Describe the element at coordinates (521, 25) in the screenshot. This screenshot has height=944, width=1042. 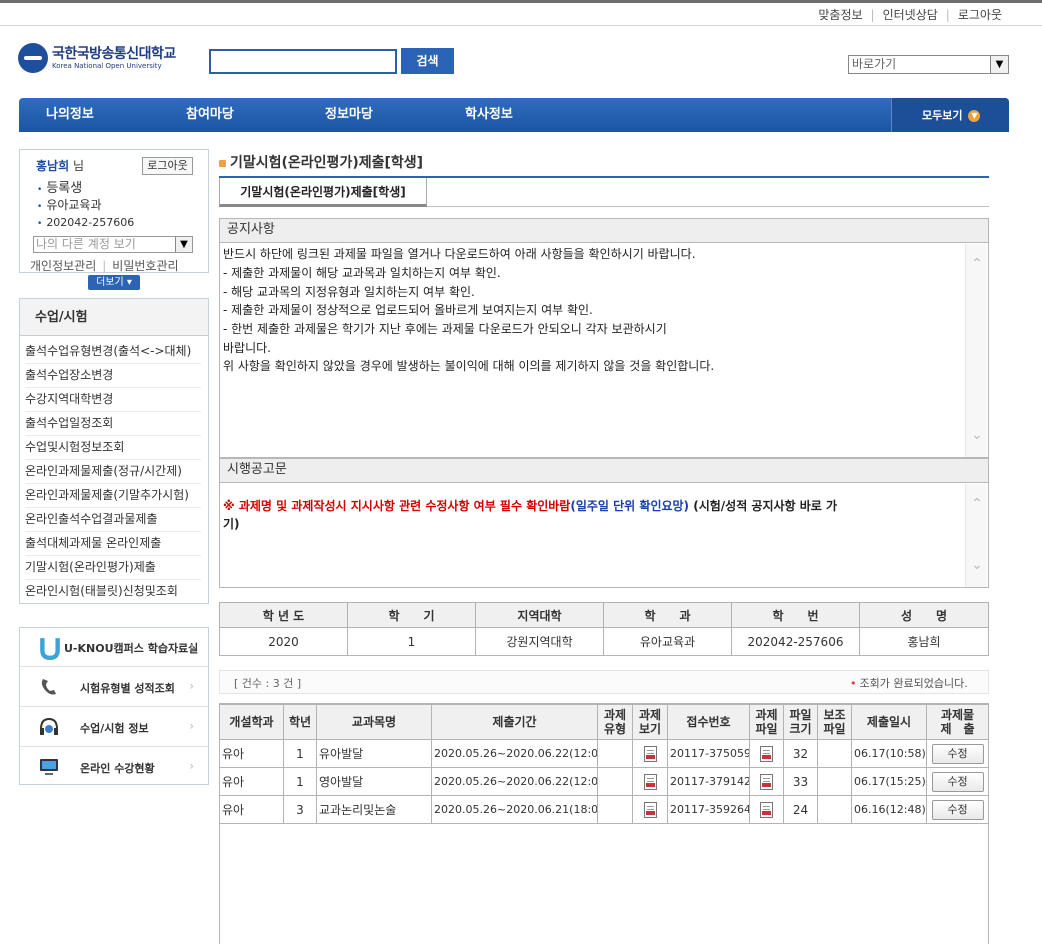
I see `header-divider` at that location.